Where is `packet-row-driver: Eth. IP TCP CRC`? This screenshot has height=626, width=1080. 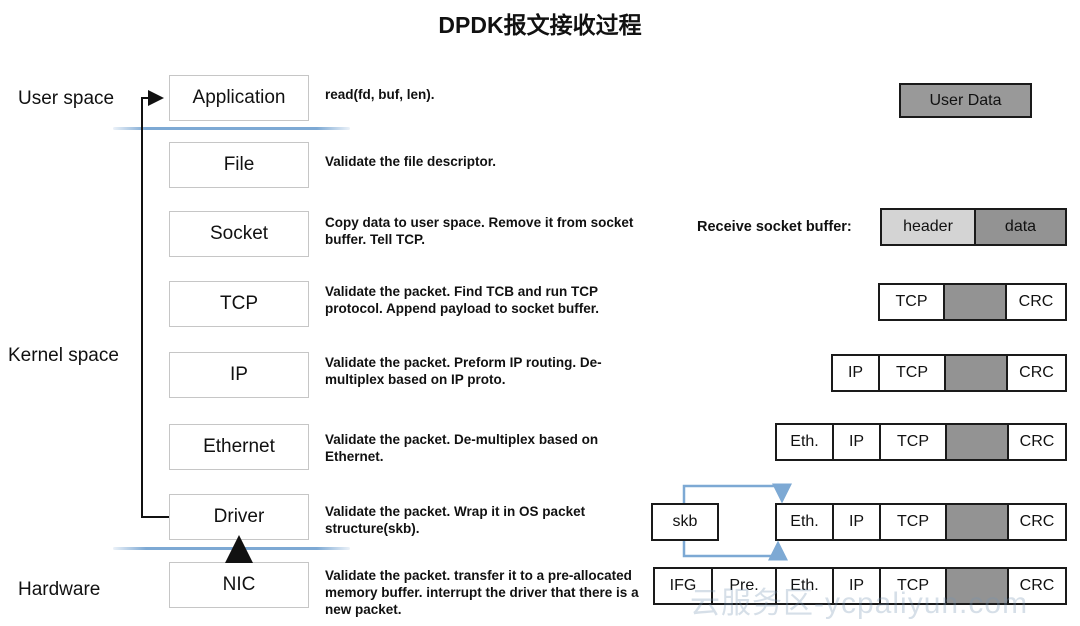
packet-row-driver: Eth. IP TCP CRC is located at coordinates (921, 522).